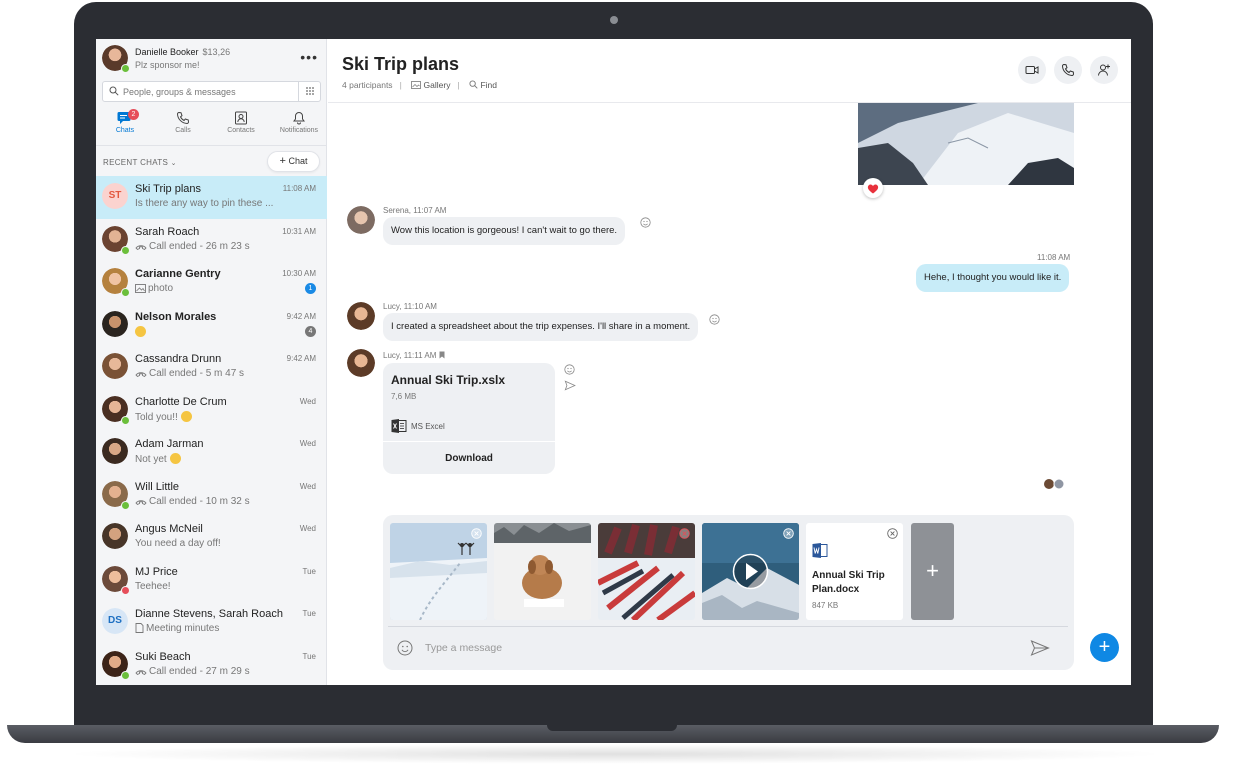 Image resolution: width=1239 pixels, height=772 pixels. What do you see at coordinates (125, 126) in the screenshot?
I see `tab-chats: 2 Chats` at bounding box center [125, 126].